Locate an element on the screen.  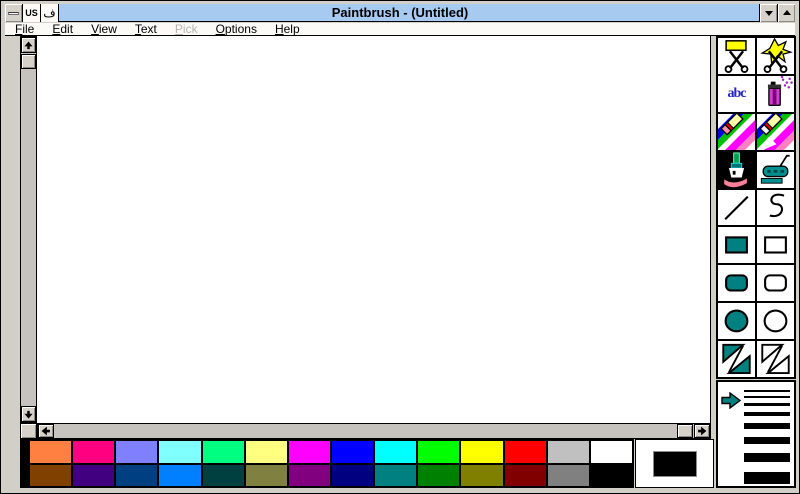
color-swatch-8080ff is located at coordinates (137, 452).